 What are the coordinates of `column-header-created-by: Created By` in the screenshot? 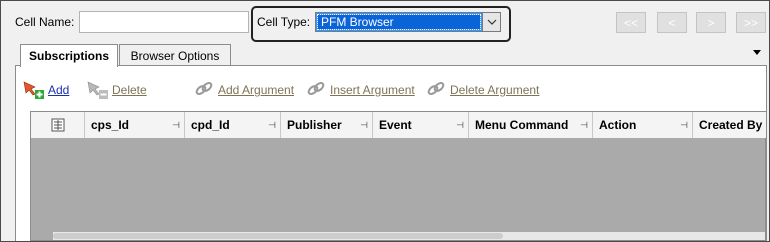 It's located at (729, 125).